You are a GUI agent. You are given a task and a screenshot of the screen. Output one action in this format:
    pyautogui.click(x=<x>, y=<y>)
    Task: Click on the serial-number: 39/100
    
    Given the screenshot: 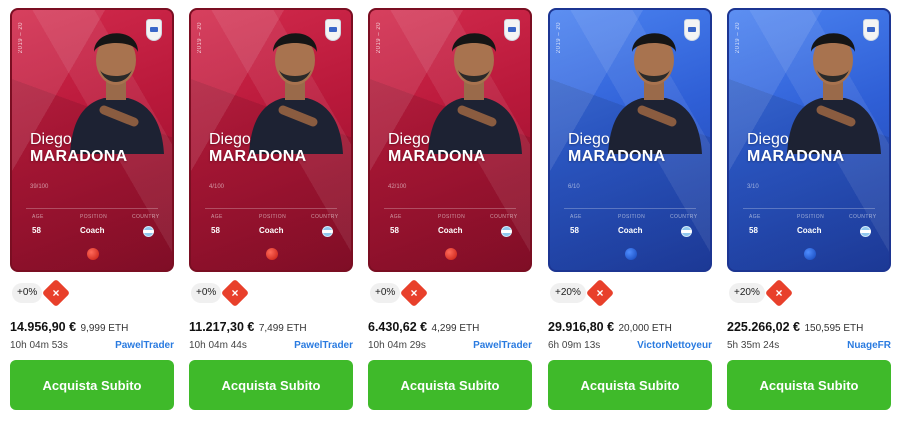 What is the action you would take?
    pyautogui.click(x=39, y=187)
    